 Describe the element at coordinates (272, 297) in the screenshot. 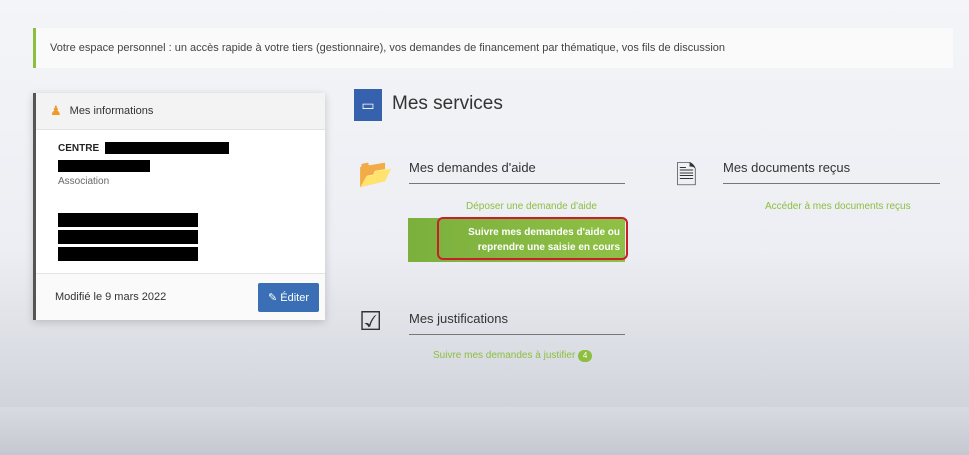

I see `edit-icon: ✎` at that location.